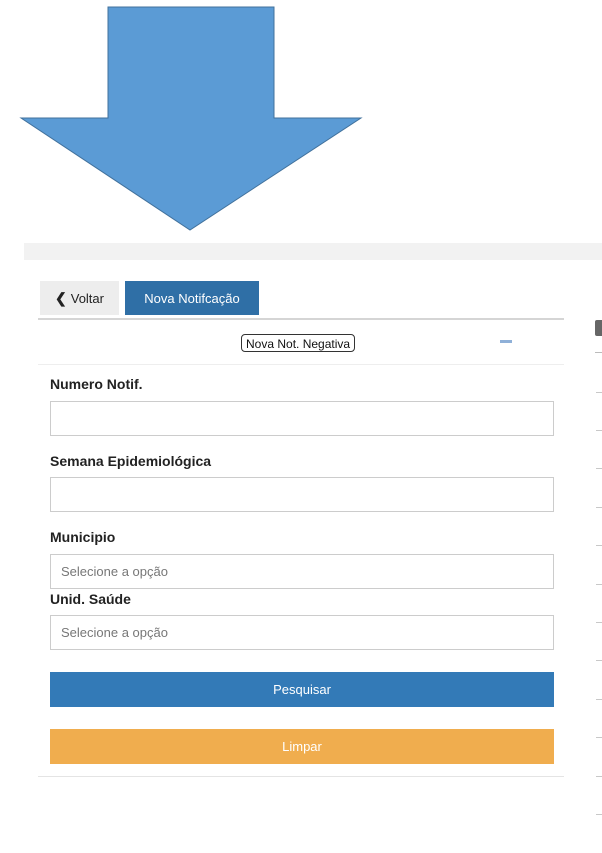  What do you see at coordinates (96, 384) in the screenshot?
I see `numero-notif-label: Numero Notif.` at bounding box center [96, 384].